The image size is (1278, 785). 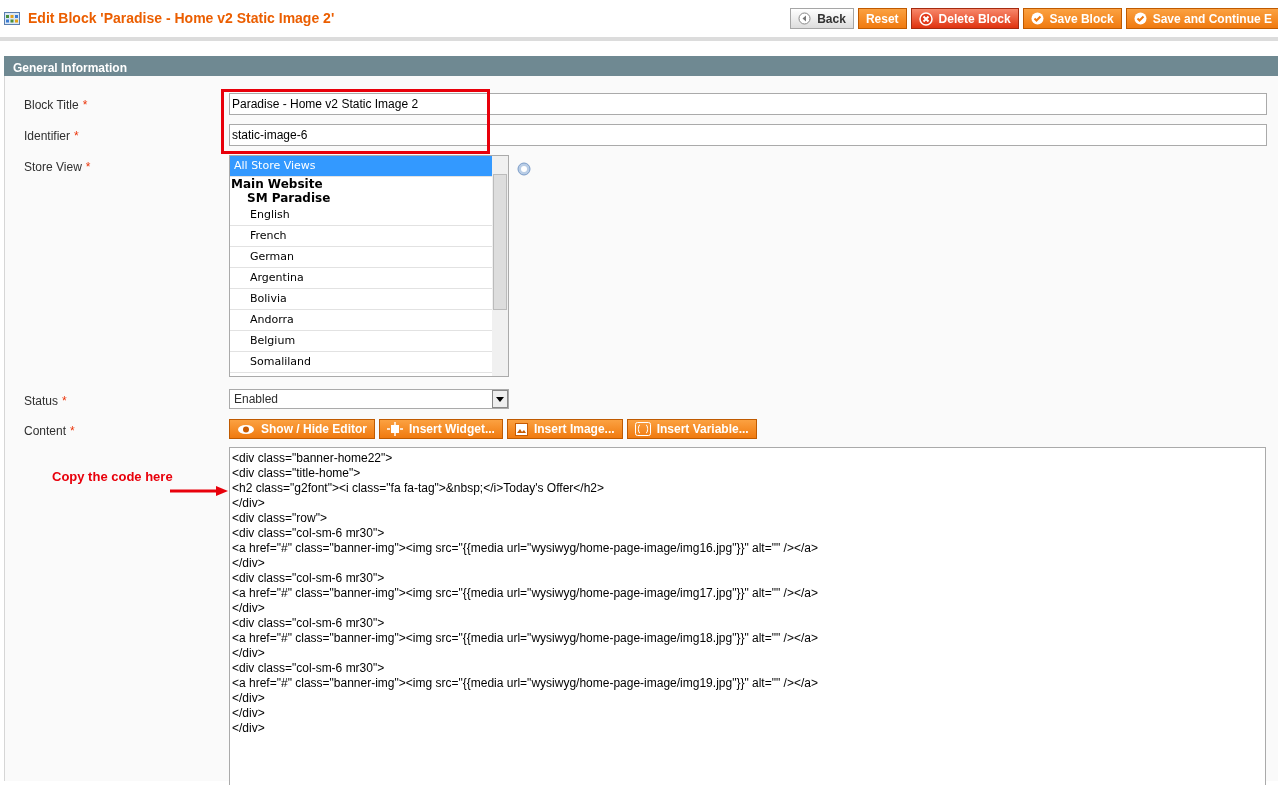 I want to click on input-field: static-image-6, so click(x=748, y=135).